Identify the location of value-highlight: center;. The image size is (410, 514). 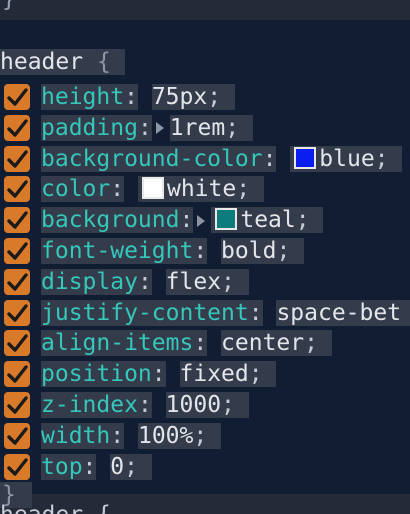
(276, 343).